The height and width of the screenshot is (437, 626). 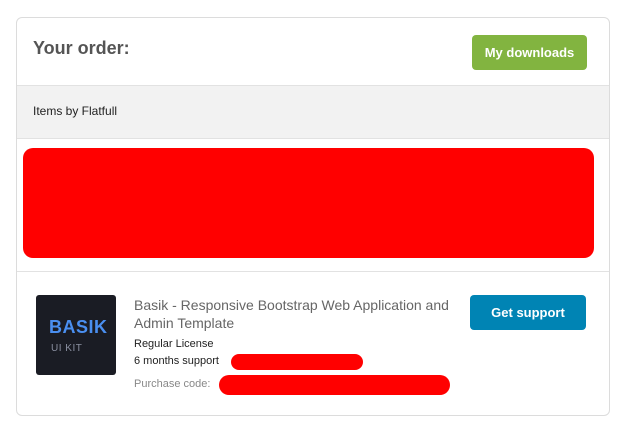 I want to click on item-thumbnail: BASIK UI KIT, so click(x=76, y=335).